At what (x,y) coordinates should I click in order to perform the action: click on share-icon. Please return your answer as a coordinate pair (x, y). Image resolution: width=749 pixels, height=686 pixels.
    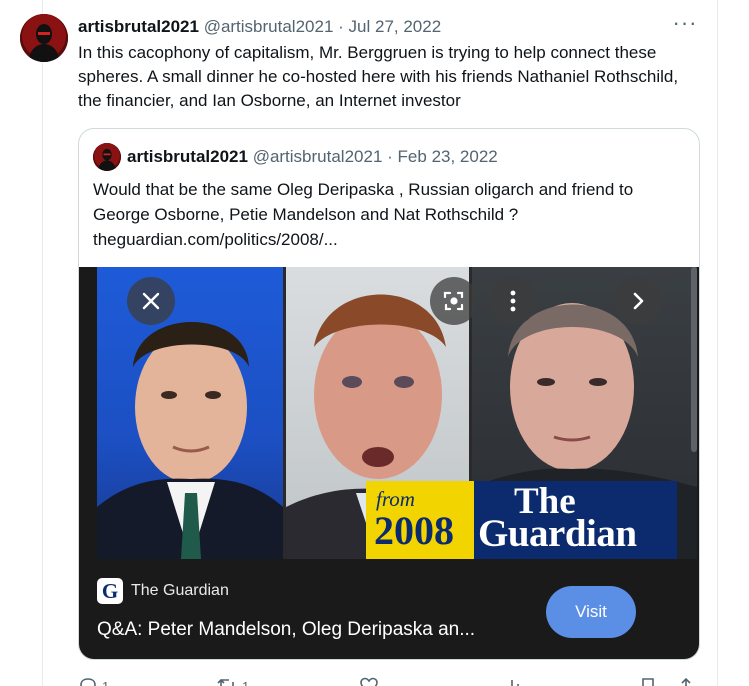
    Looking at the image, I should click on (686, 681).